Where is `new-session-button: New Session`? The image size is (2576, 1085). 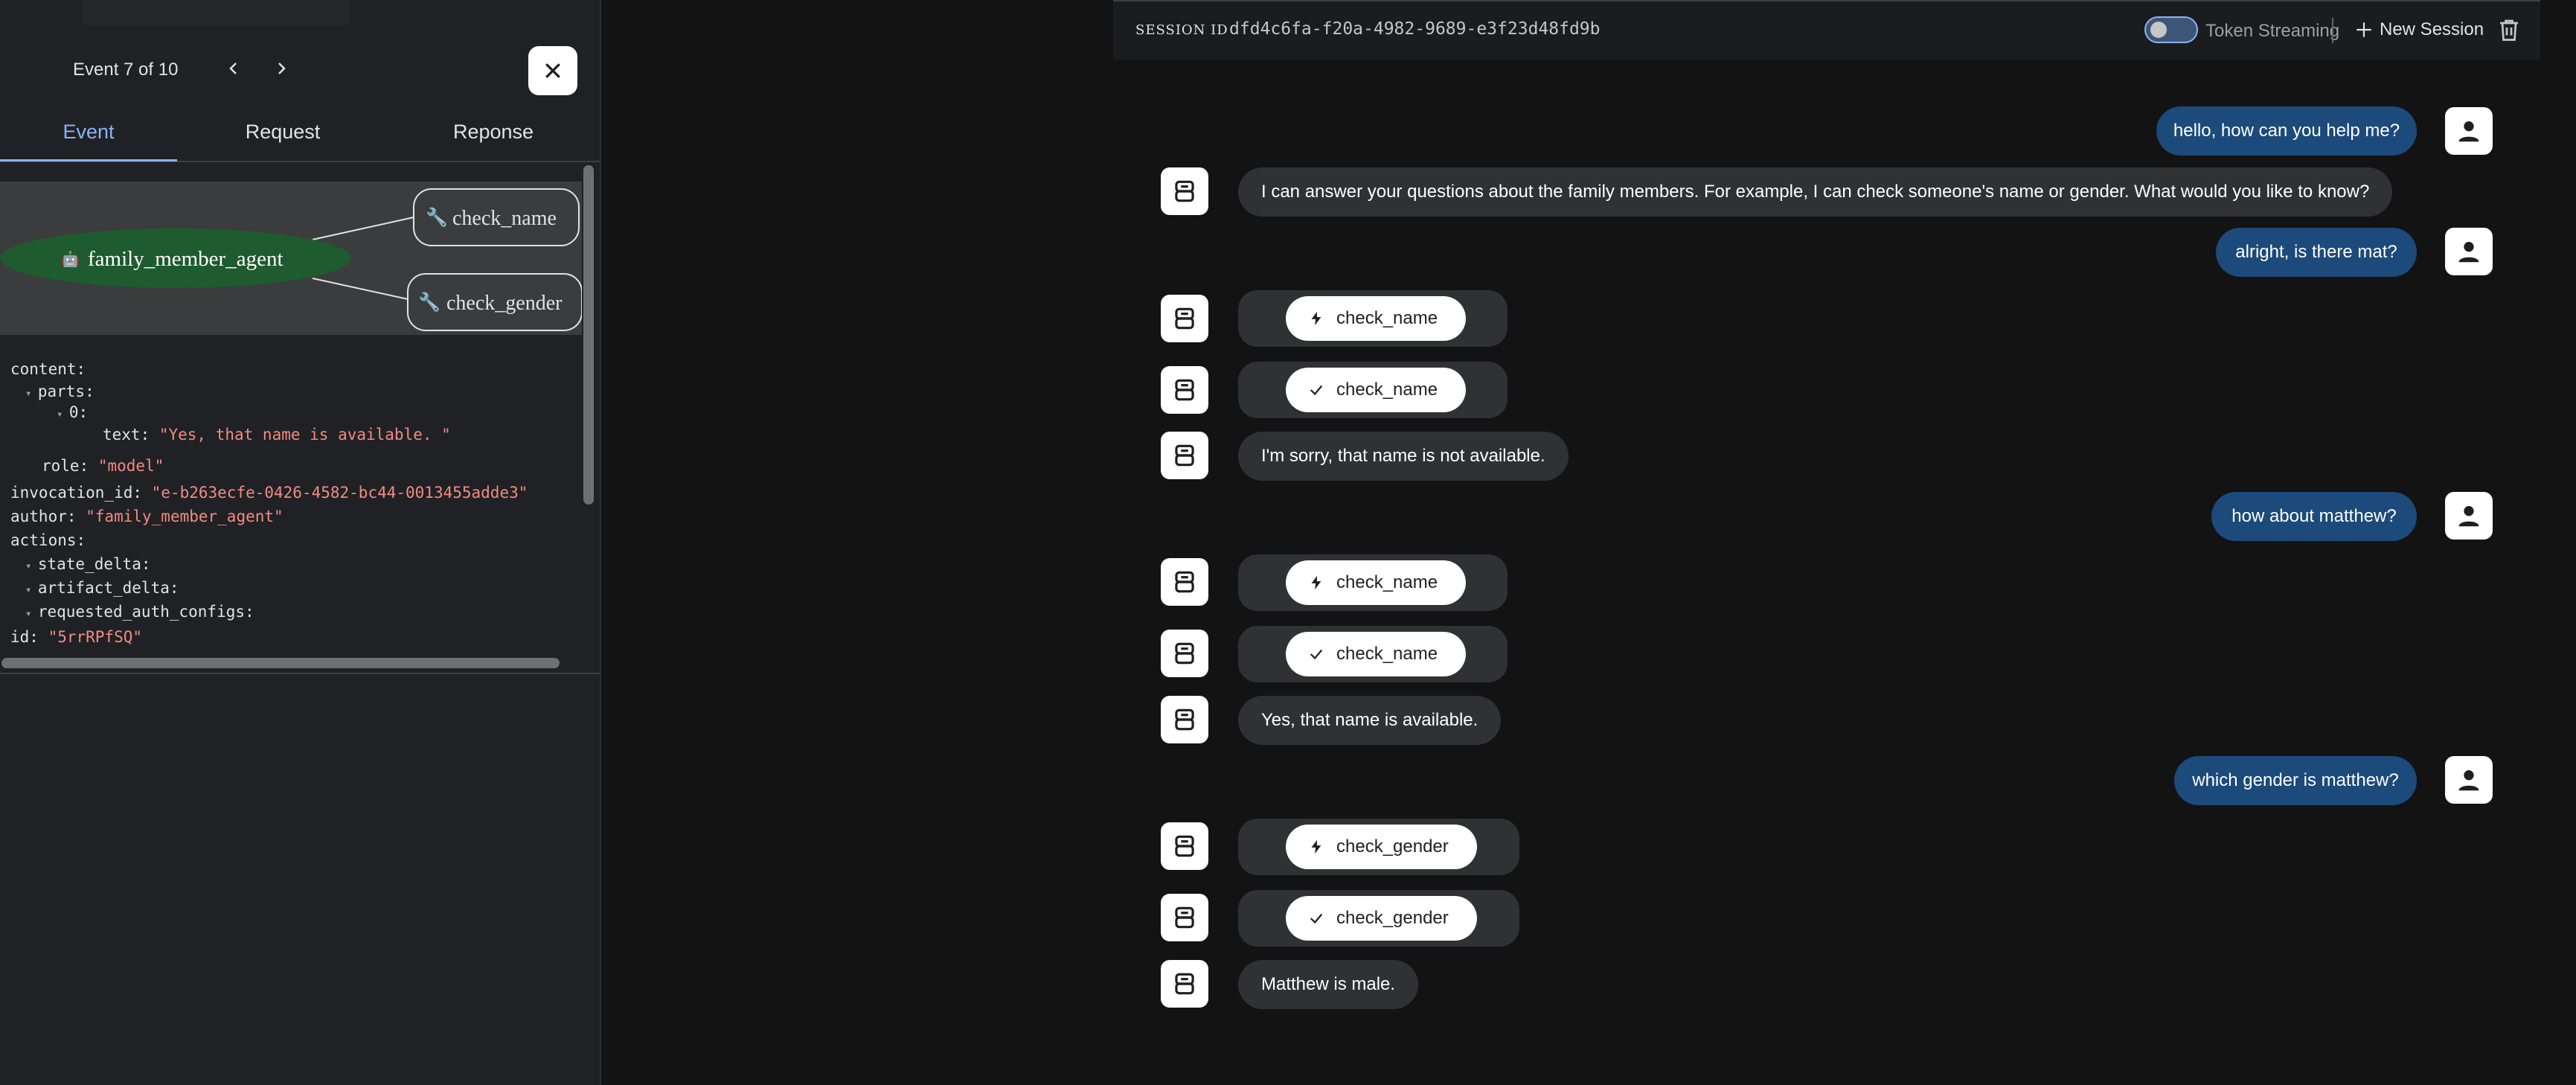
new-session-button: New Session is located at coordinates (2419, 29).